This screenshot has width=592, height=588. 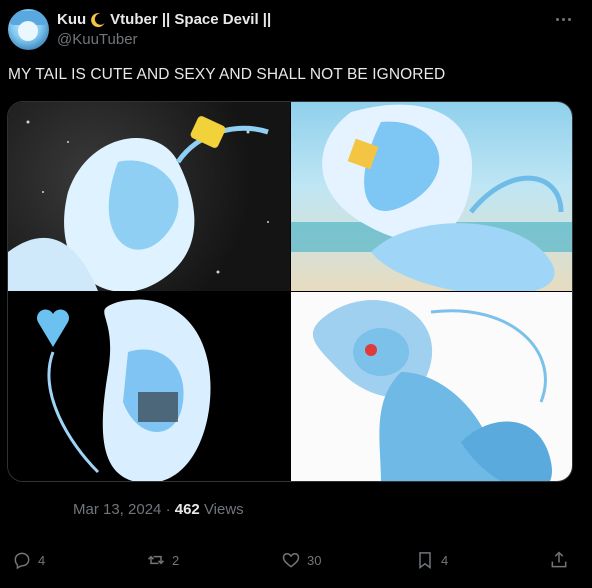 What do you see at coordinates (291, 560) in the screenshot?
I see `like-icon` at bounding box center [291, 560].